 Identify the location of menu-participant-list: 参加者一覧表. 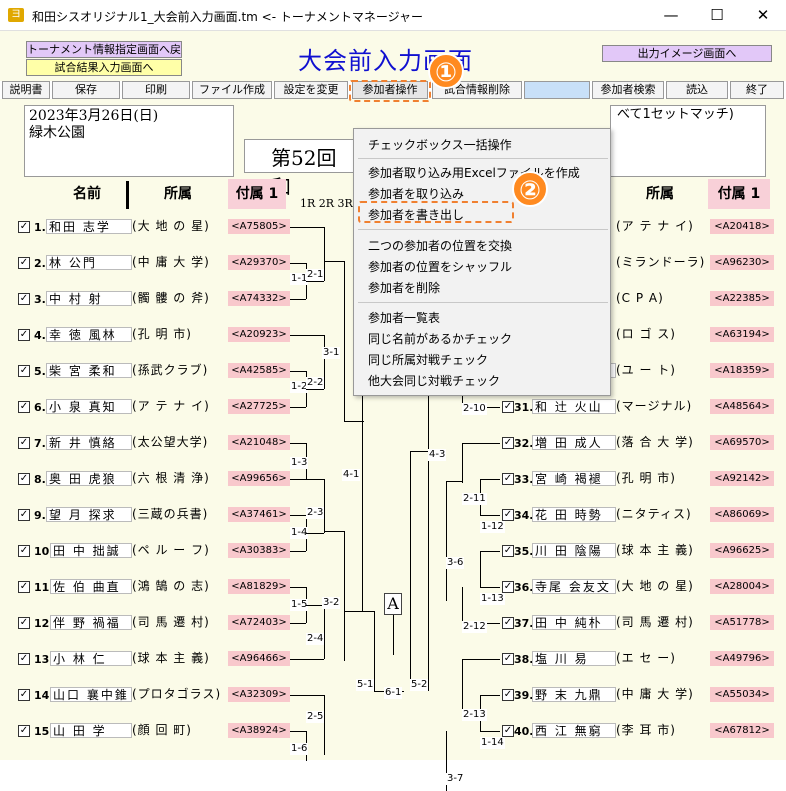
(404, 318).